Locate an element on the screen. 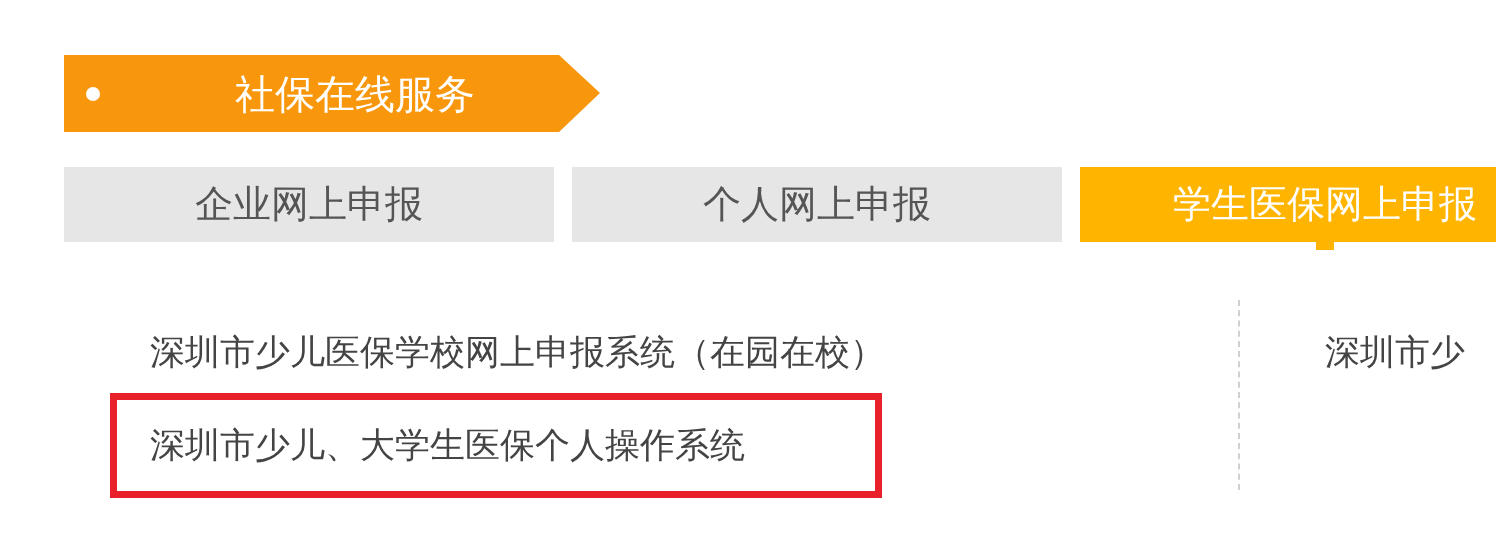 This screenshot has width=1496, height=534. system-link: 深圳市少儿医保学校网上申报系统（在园在校） is located at coordinates (517, 352).